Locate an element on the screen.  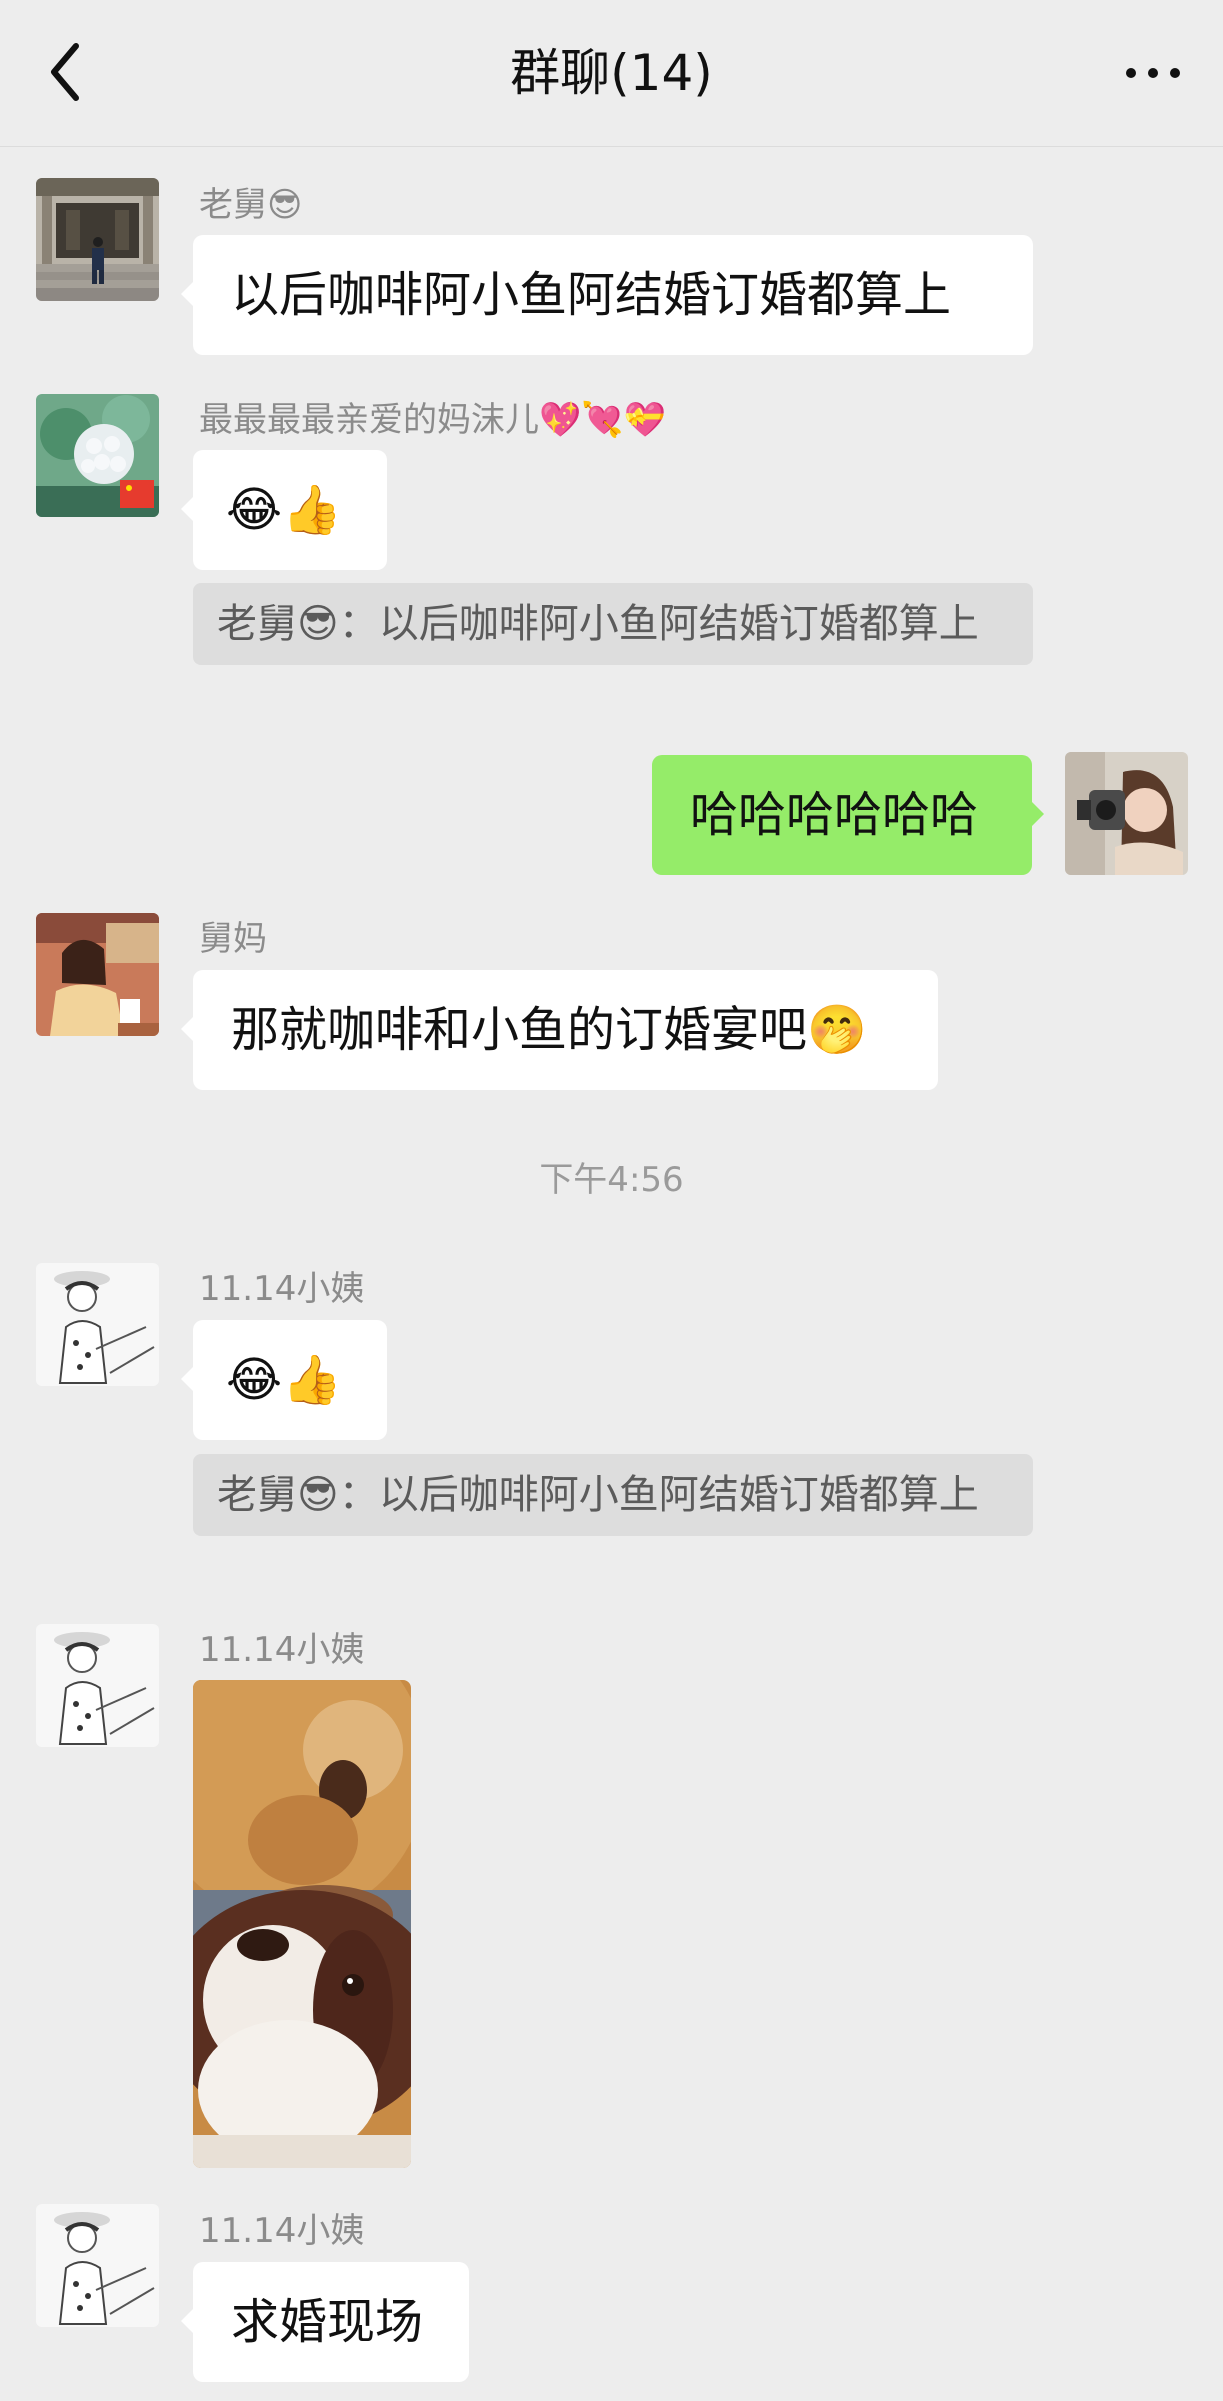
message-bubble: 以后咖啡阿小鱼阿结婚订婚都算上 is located at coordinates (607, 295).